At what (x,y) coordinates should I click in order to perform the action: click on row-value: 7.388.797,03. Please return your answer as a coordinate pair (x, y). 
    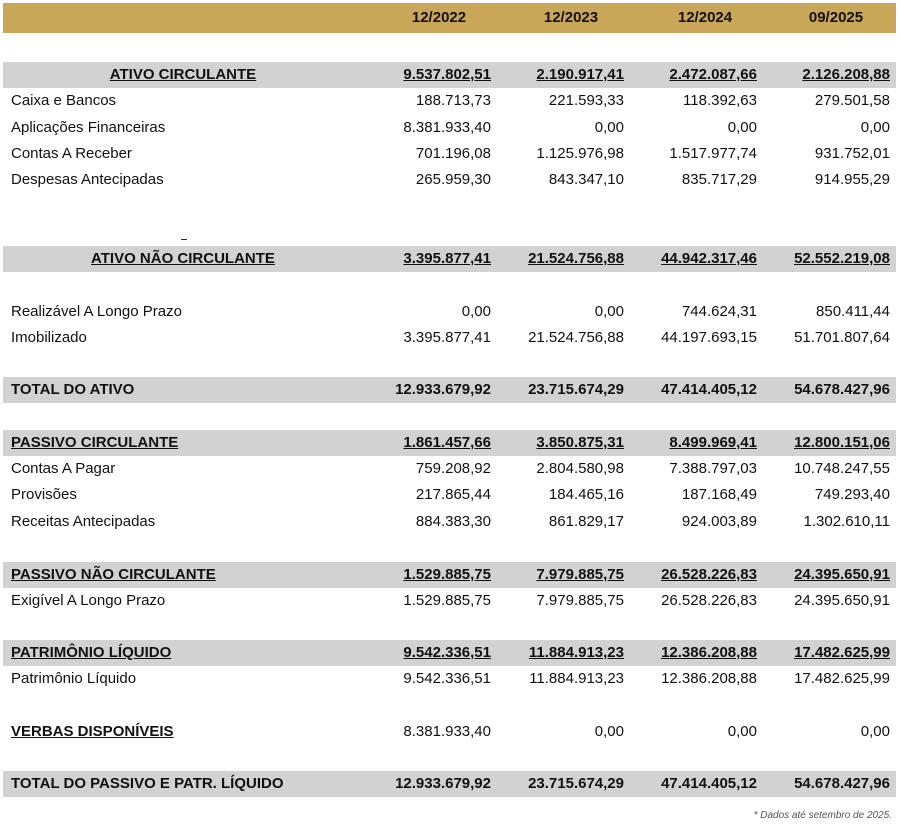
    Looking at the image, I should click on (713, 468).